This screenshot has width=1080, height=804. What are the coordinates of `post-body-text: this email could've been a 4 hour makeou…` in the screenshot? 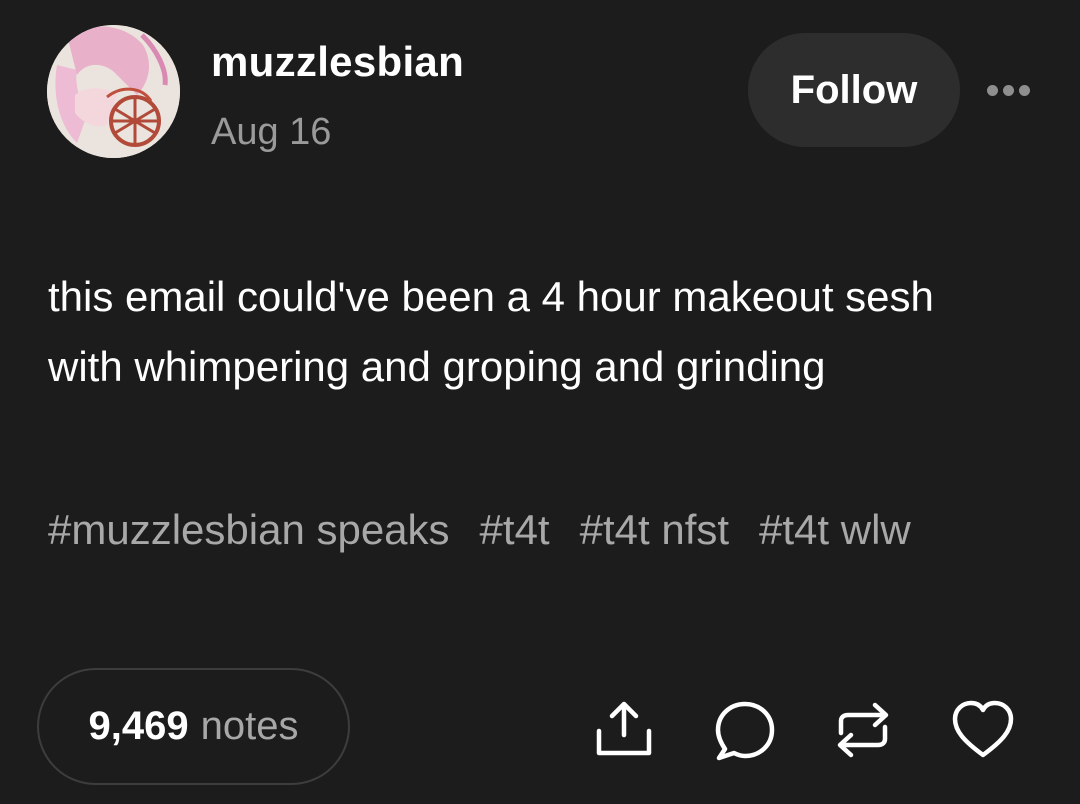 It's located at (491, 331).